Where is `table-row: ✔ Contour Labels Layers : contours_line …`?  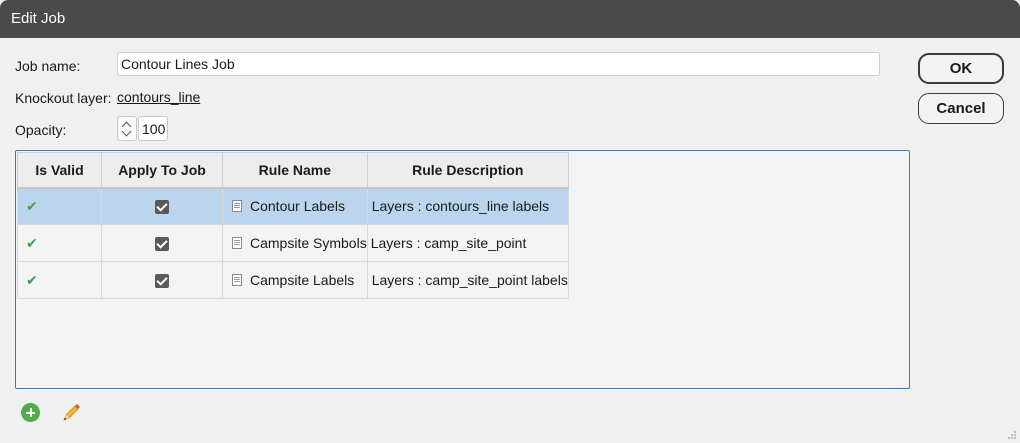 table-row: ✔ Contour Labels Layers : contours_line … is located at coordinates (293, 206).